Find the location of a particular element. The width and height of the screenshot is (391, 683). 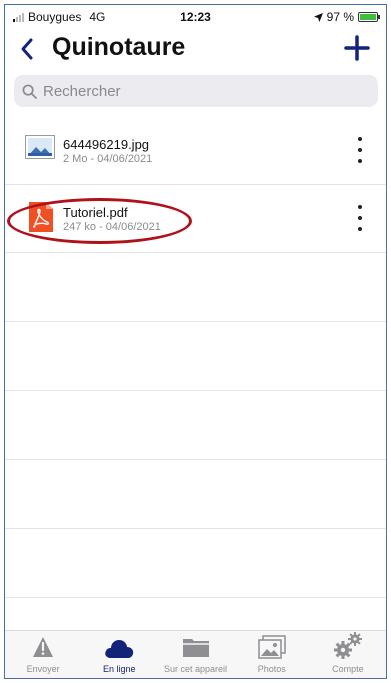

search-input is located at coordinates (193, 91).